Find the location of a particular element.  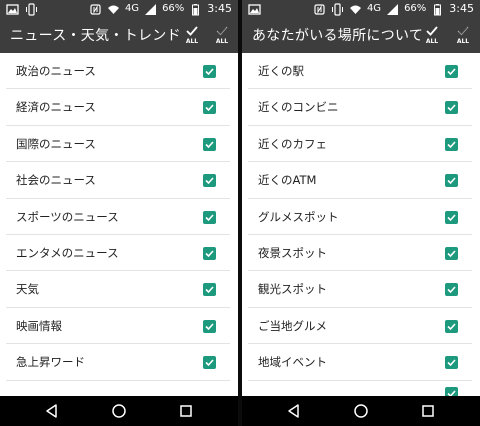

list-item: 近くの駅 is located at coordinates (360, 71).